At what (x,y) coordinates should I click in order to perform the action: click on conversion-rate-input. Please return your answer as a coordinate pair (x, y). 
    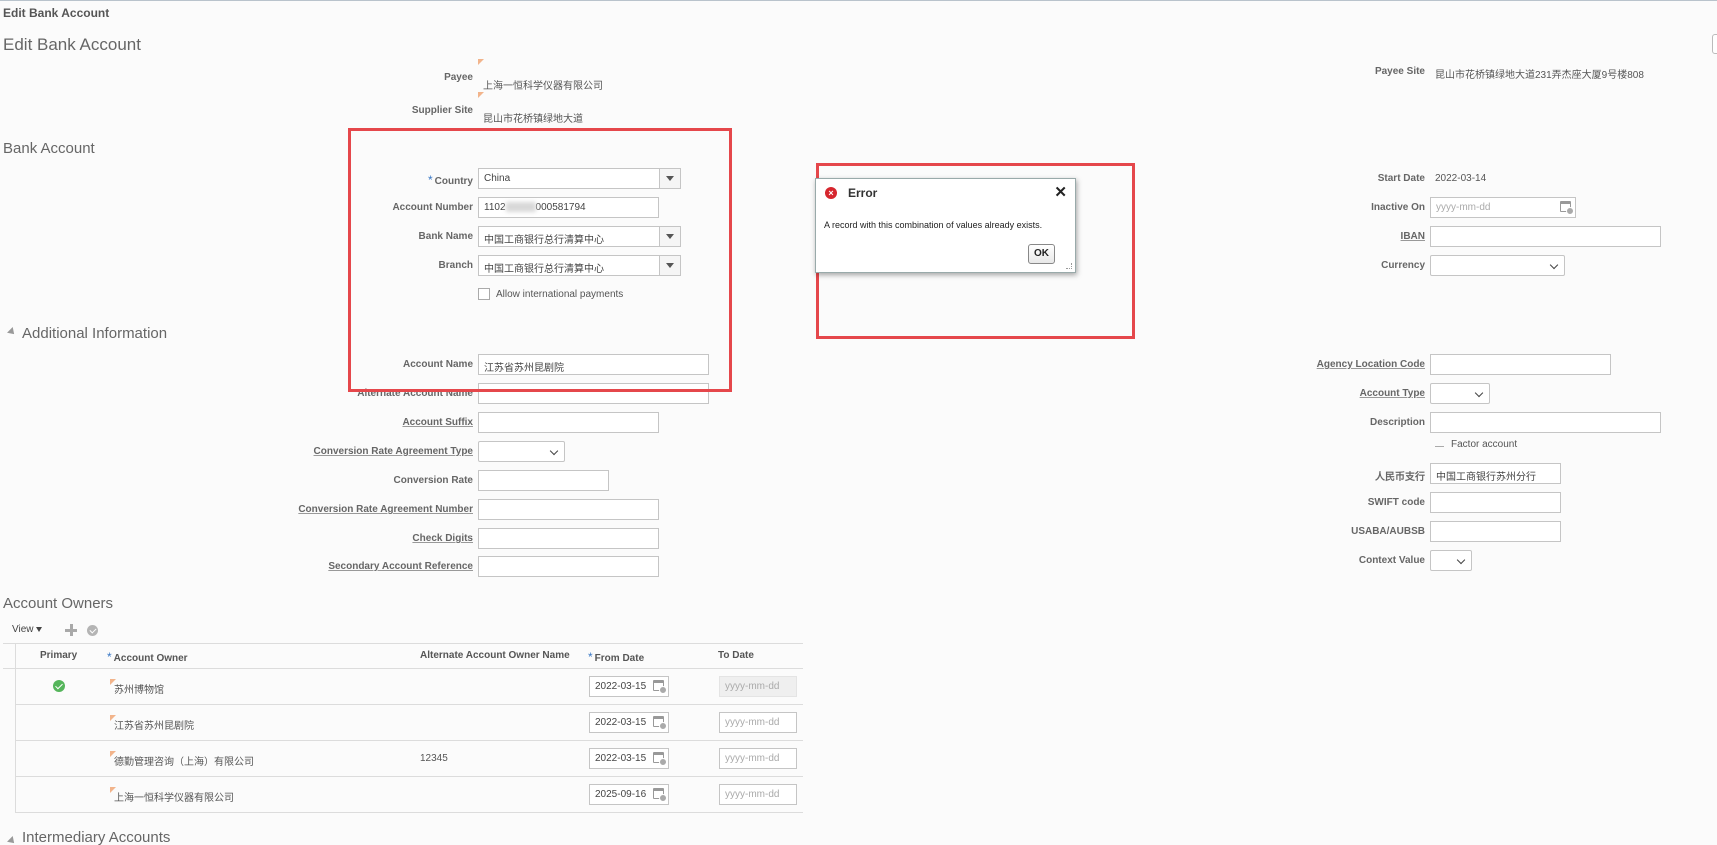
    Looking at the image, I should click on (543, 480).